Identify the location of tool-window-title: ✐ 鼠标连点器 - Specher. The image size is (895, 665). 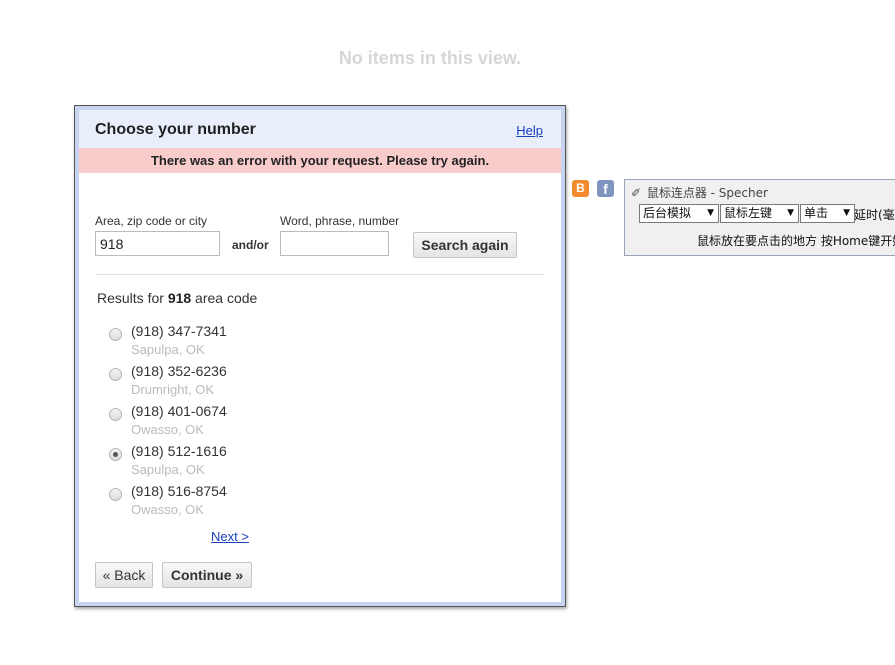
(699, 192).